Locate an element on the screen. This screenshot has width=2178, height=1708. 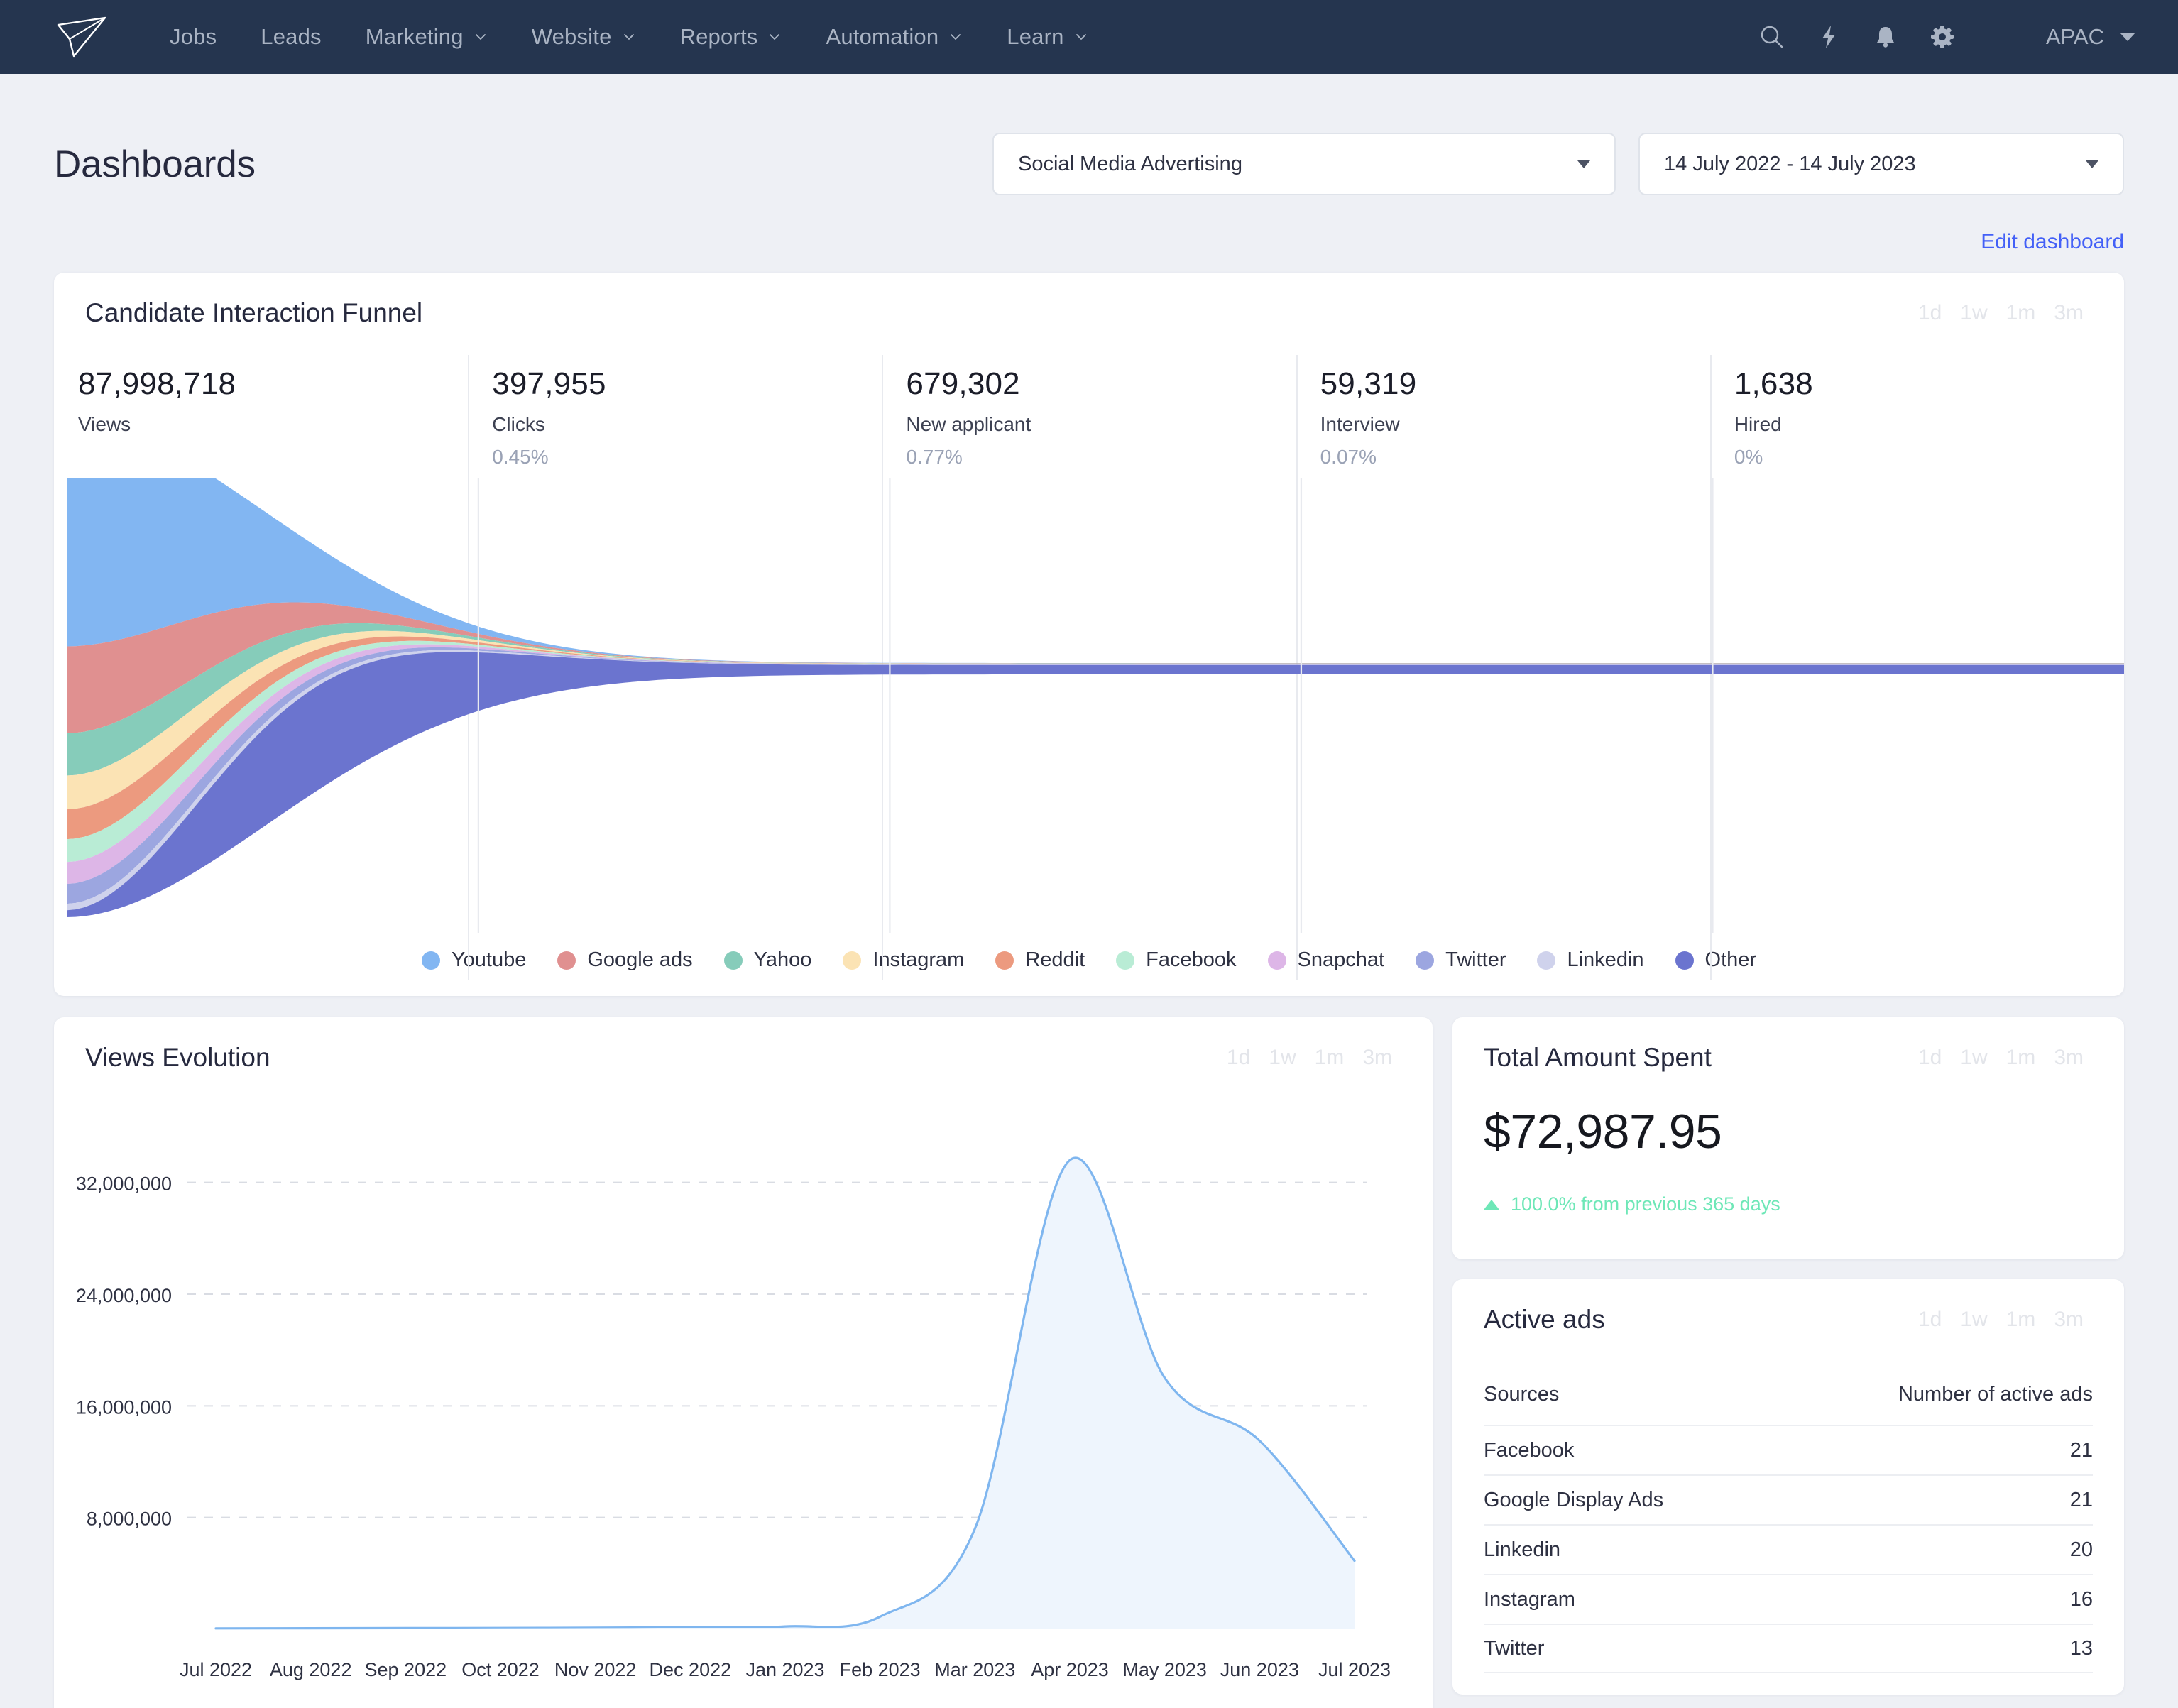
range-tabs: 1d 1w 1m 3m is located at coordinates (2001, 1320).